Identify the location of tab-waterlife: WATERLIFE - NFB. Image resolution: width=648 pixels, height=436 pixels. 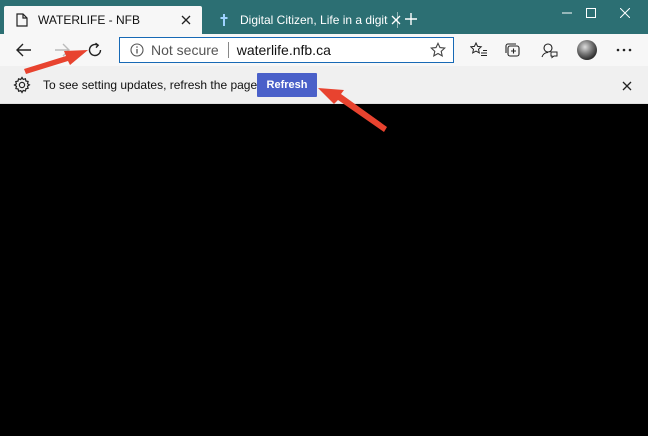
(103, 20).